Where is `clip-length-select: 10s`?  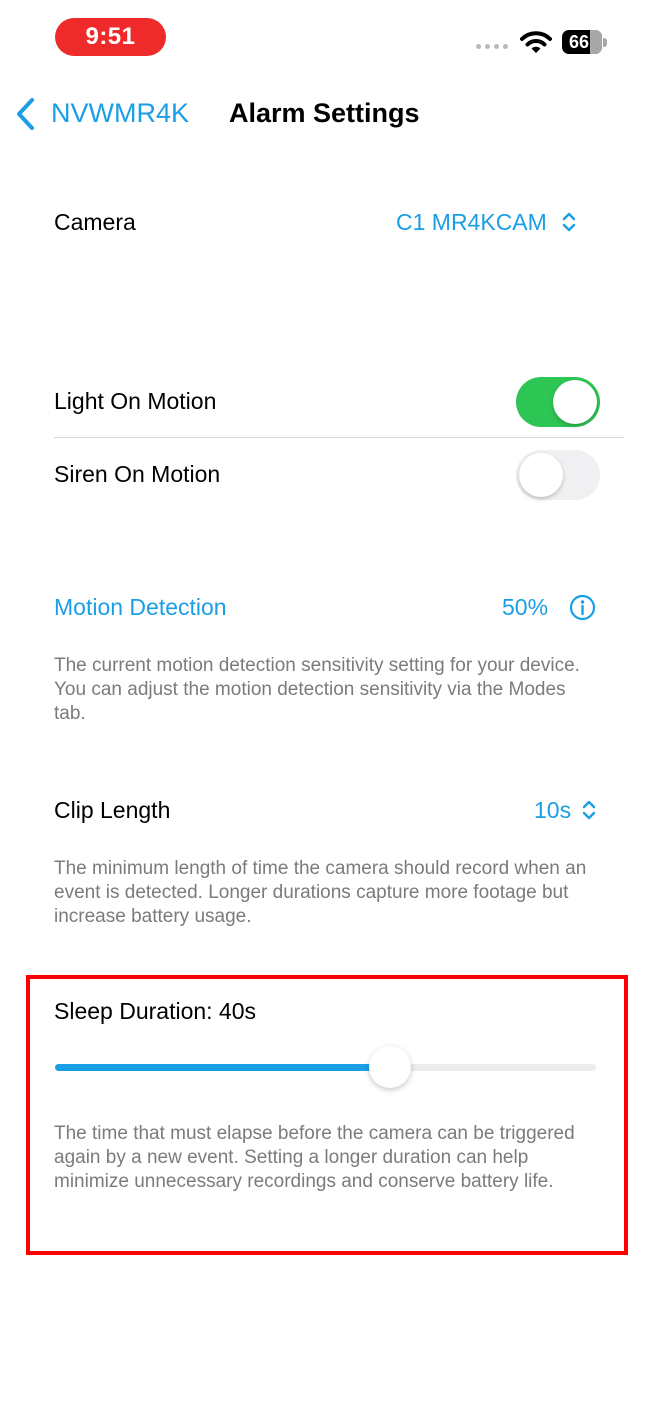
clip-length-select: 10s is located at coordinates (552, 810).